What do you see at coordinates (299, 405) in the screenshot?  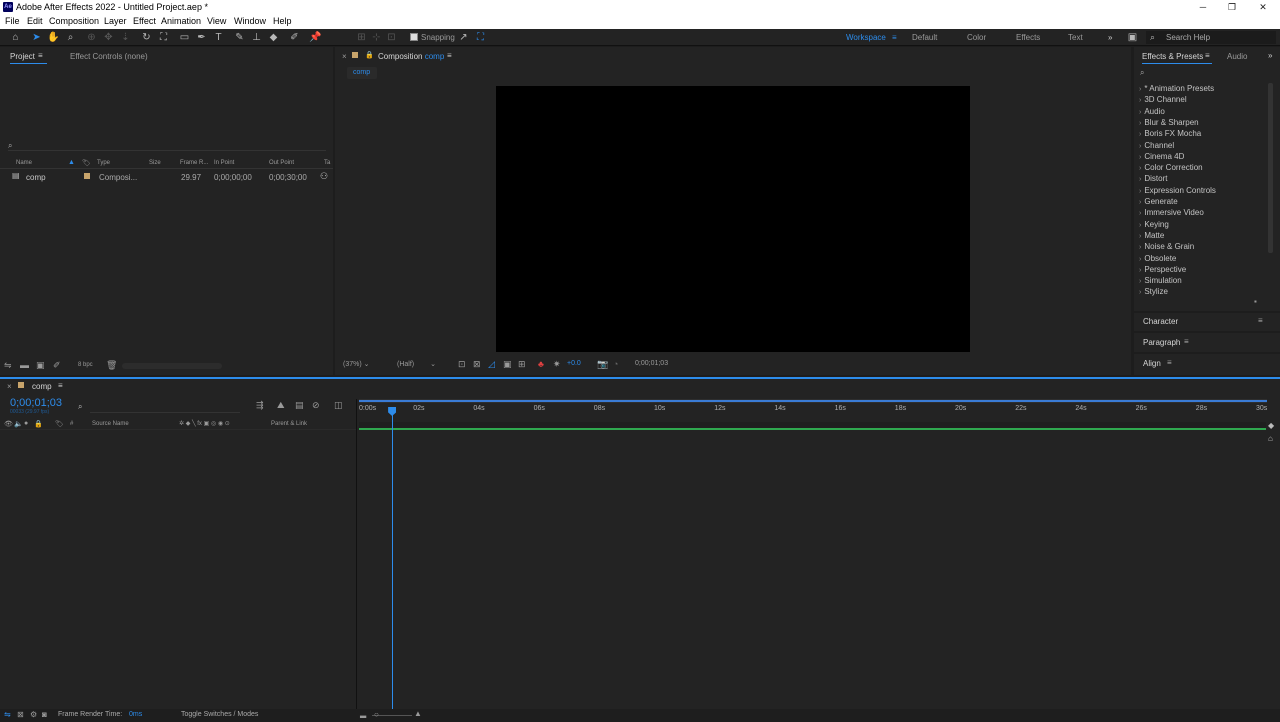 I see `hide-shy-layers-icon: ▤` at bounding box center [299, 405].